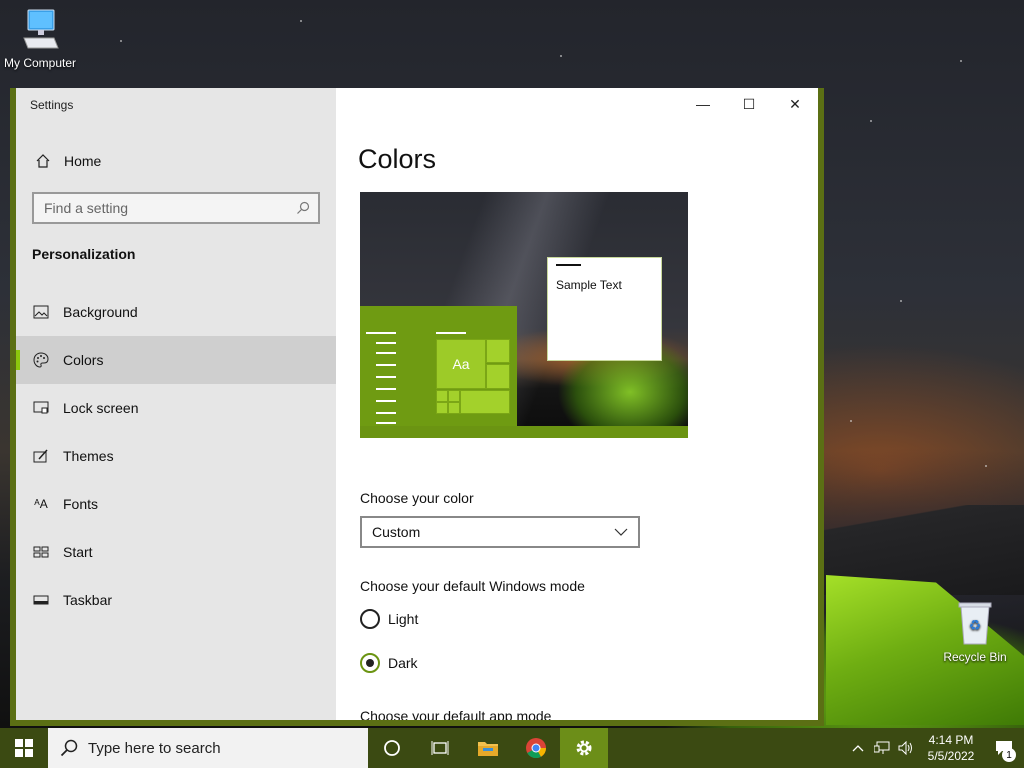 The width and height of the screenshot is (1024, 768). What do you see at coordinates (43, 161) in the screenshot?
I see `home-icon` at bounding box center [43, 161].